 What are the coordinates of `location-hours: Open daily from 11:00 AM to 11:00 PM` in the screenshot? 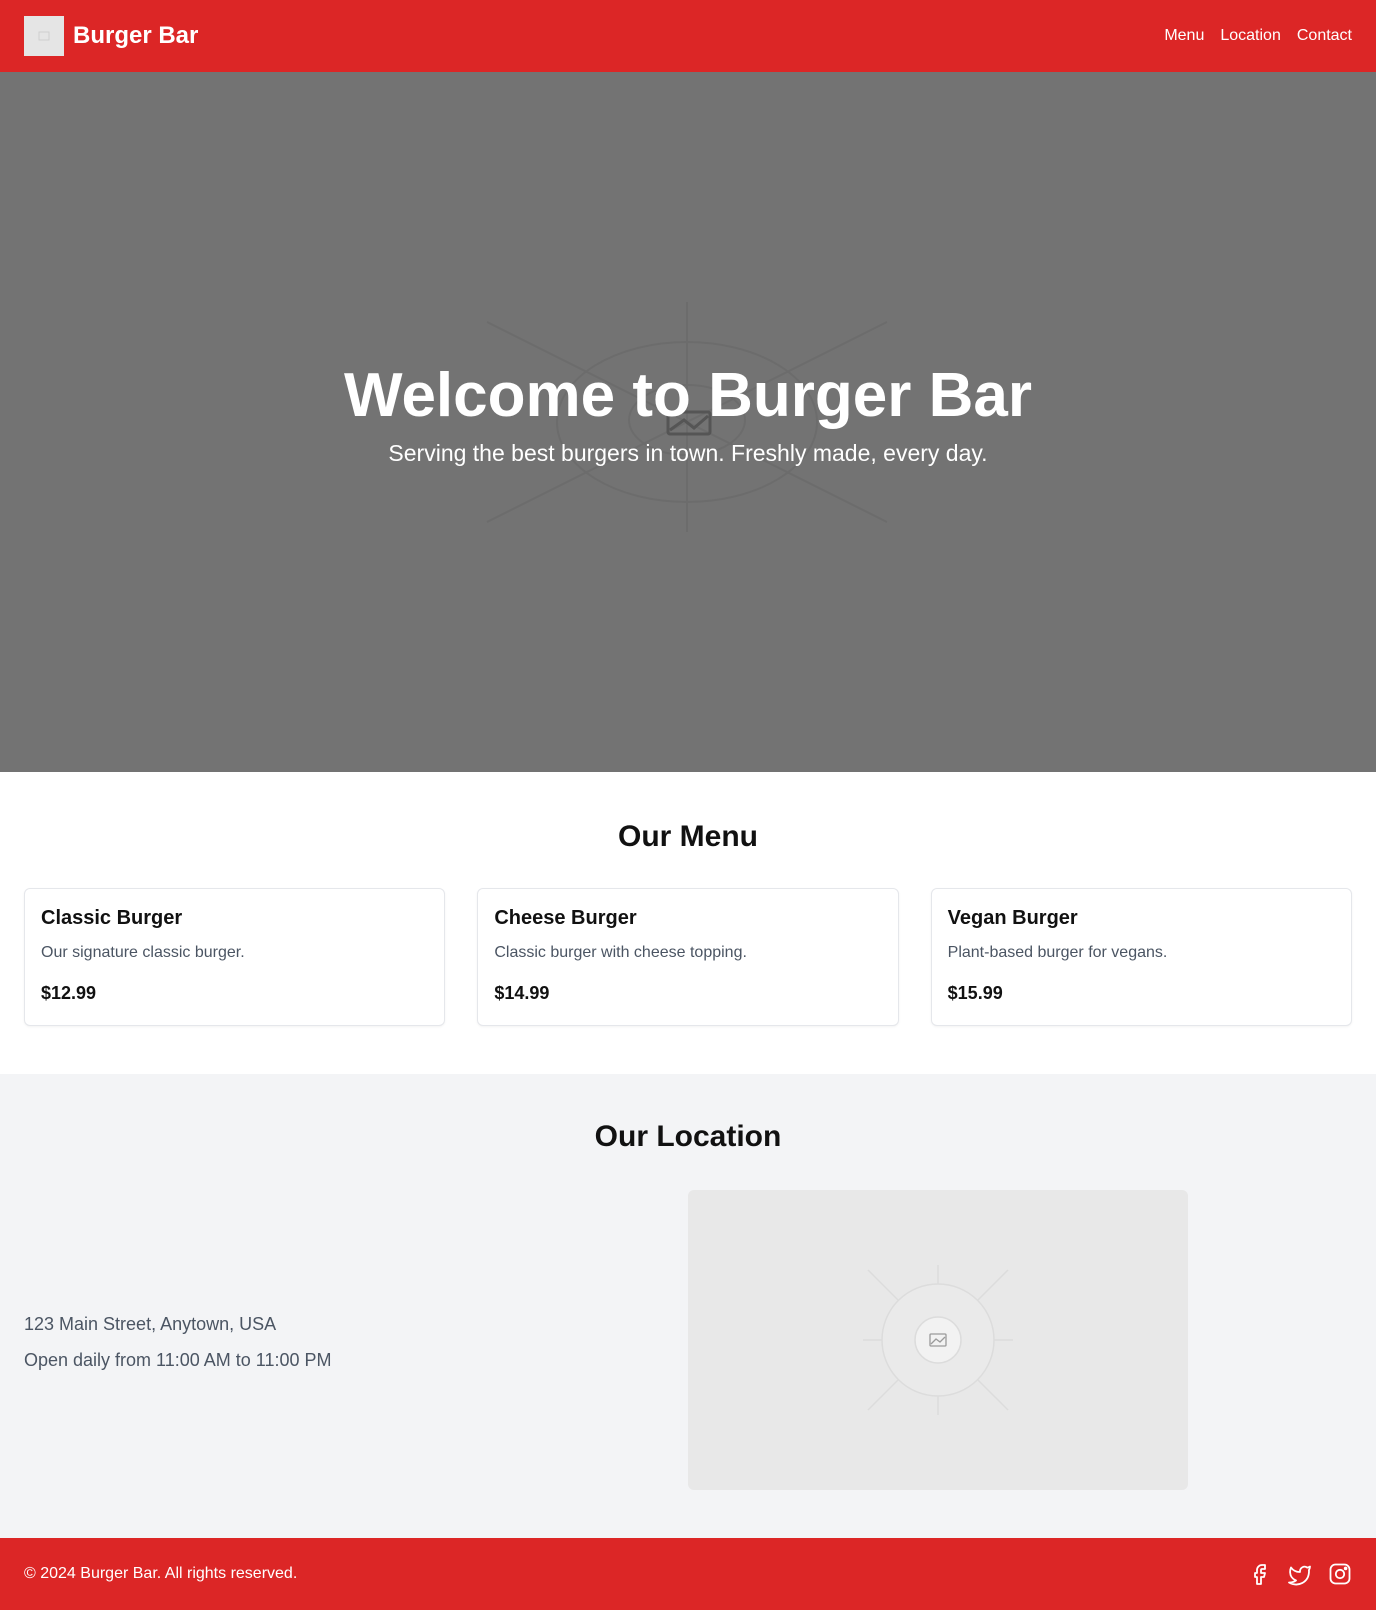 It's located at (178, 1360).